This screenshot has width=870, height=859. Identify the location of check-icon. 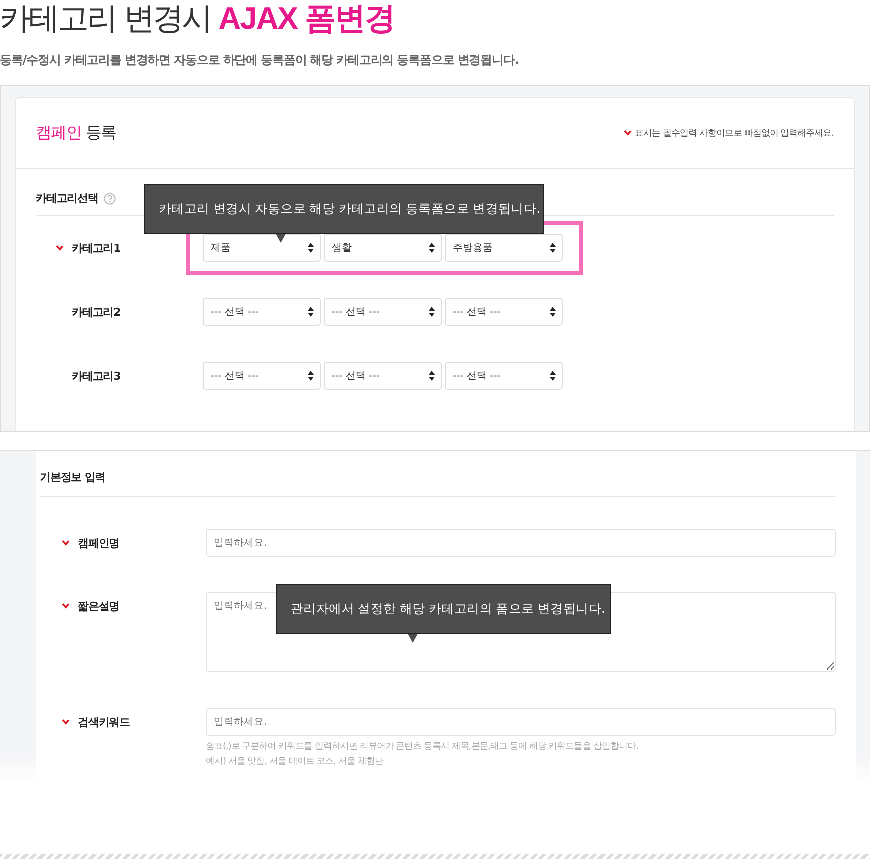
(628, 133).